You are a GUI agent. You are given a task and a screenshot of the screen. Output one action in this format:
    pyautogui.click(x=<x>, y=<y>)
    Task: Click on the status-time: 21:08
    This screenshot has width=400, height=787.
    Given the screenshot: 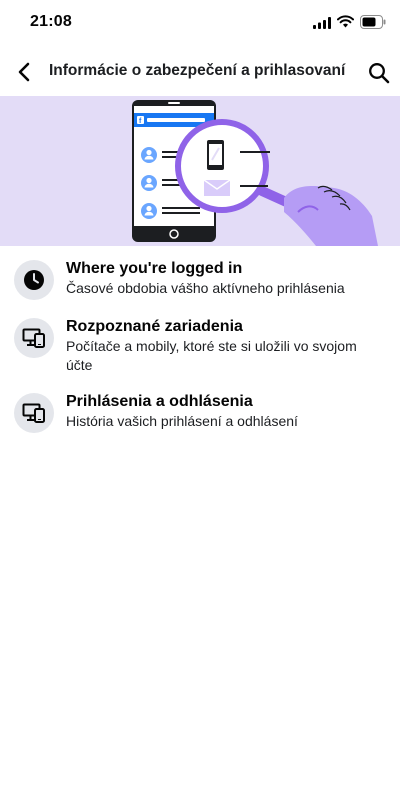 What is the action you would take?
    pyautogui.click(x=51, y=21)
    